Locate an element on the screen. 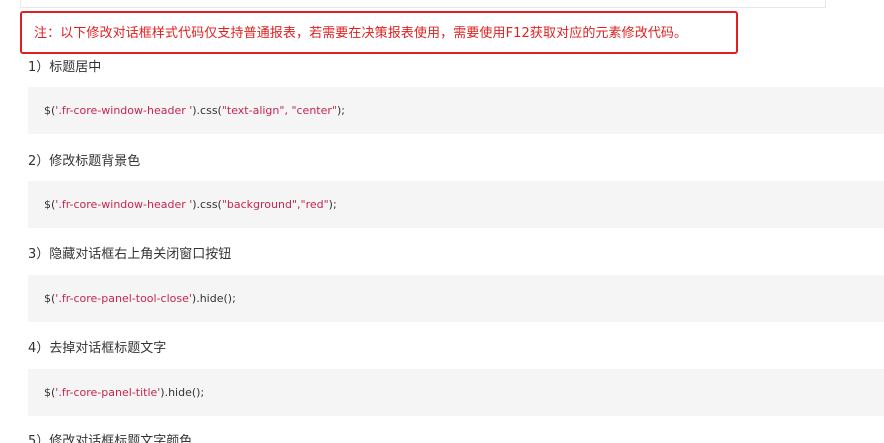 This screenshot has width=884, height=443. section-heading-2: 2）修改标题背景色 is located at coordinates (84, 161).